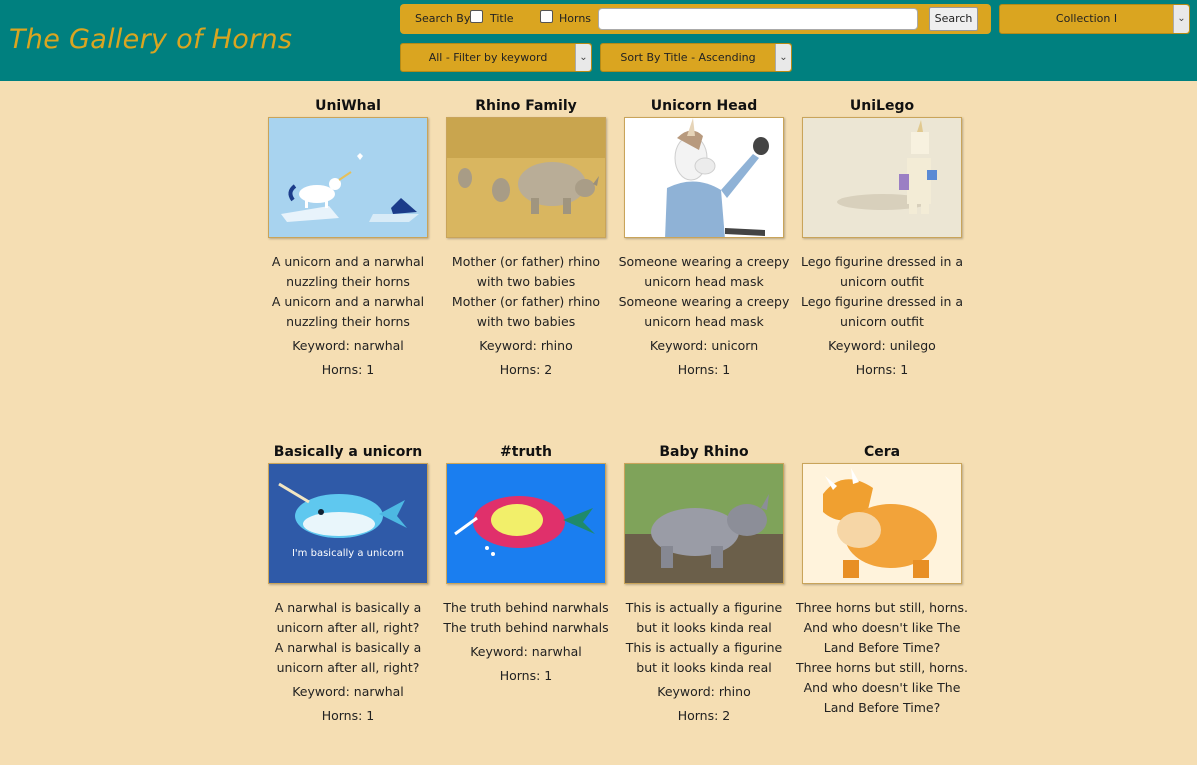 This screenshot has height=765, width=1197. I want to click on card-title: Unicorn Head, so click(704, 106).